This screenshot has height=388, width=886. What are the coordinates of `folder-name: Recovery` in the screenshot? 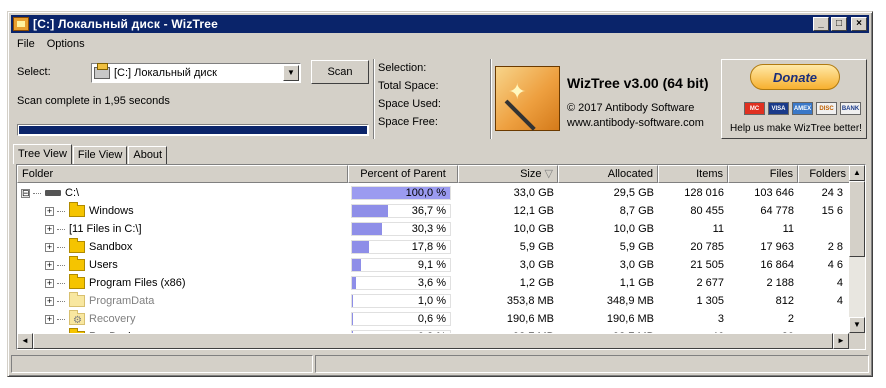 It's located at (112, 319).